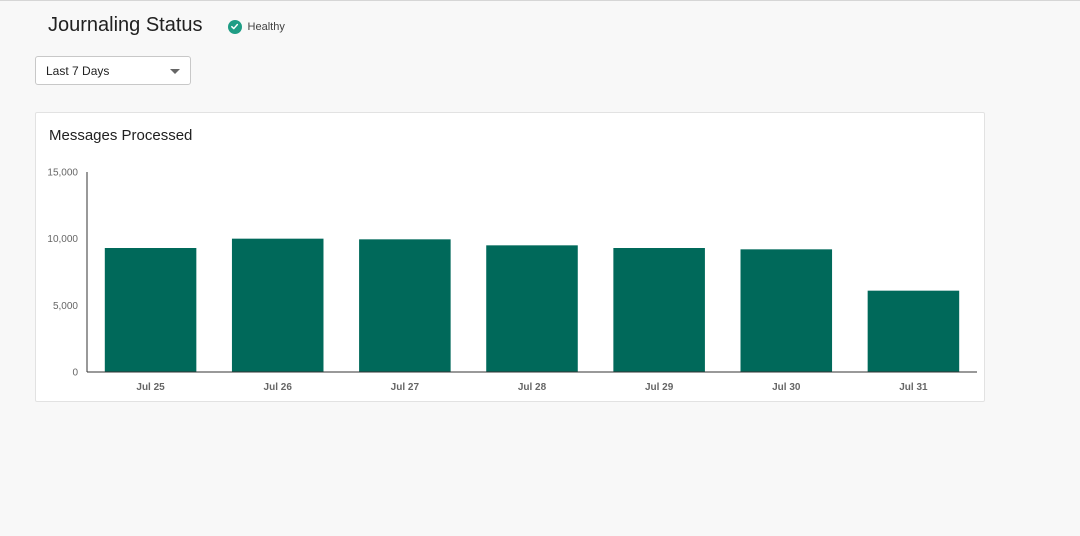 The width and height of the screenshot is (1080, 536). What do you see at coordinates (659, 387) in the screenshot?
I see `x-tick-label: Jul 29` at bounding box center [659, 387].